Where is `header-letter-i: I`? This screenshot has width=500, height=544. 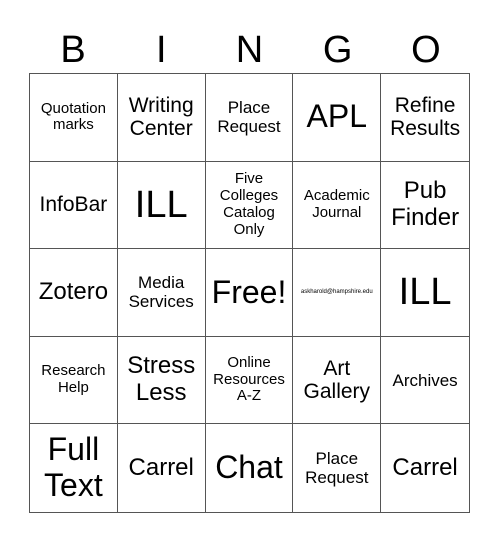 header-letter-i: I is located at coordinates (161, 50).